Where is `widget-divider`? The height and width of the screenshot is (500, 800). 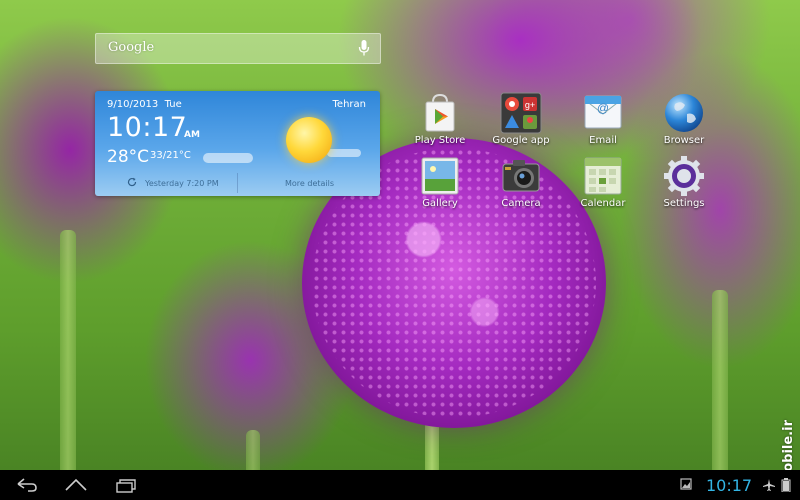 widget-divider is located at coordinates (237, 183).